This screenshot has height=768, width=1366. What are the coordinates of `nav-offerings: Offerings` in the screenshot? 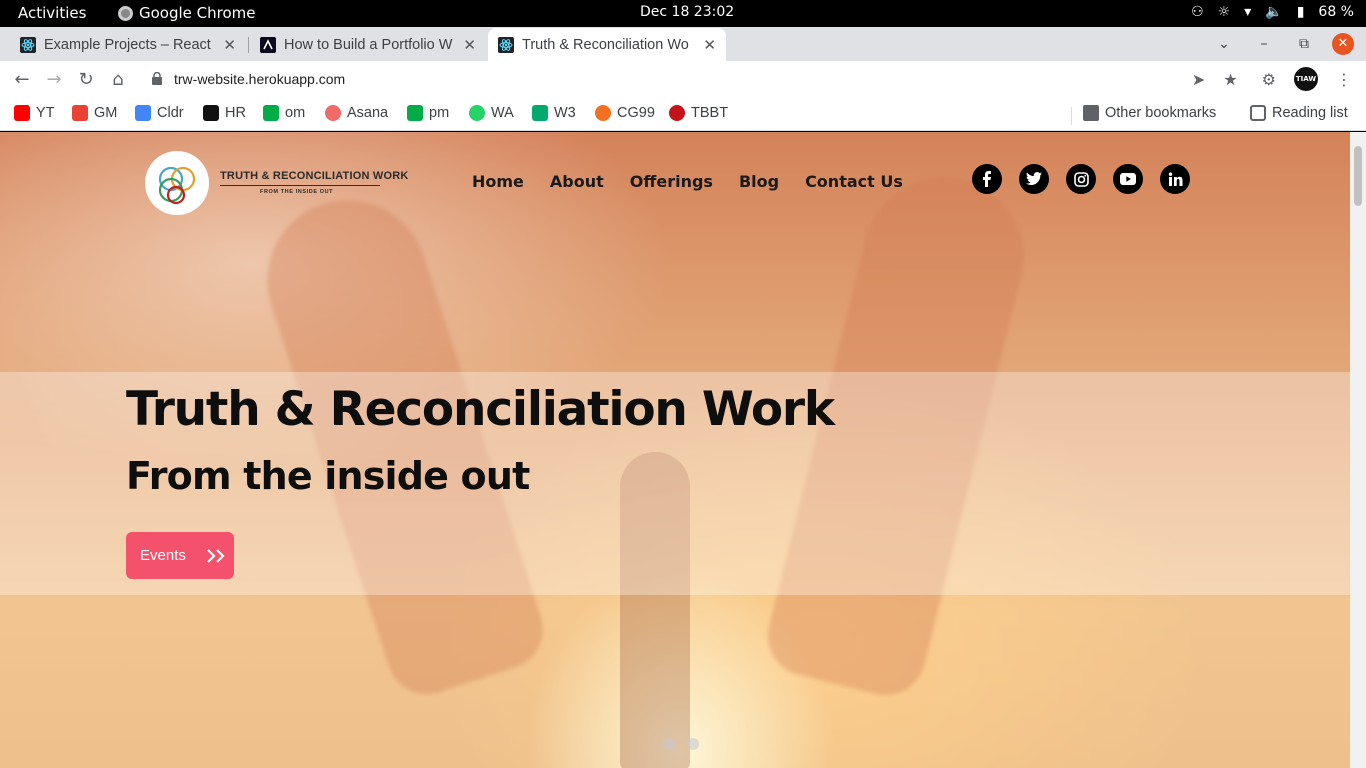 It's located at (671, 181).